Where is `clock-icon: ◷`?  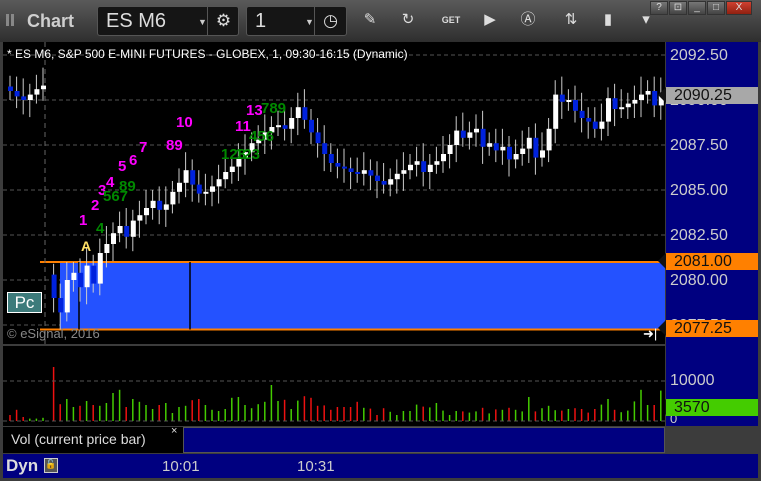 clock-icon: ◷ is located at coordinates (330, 21).